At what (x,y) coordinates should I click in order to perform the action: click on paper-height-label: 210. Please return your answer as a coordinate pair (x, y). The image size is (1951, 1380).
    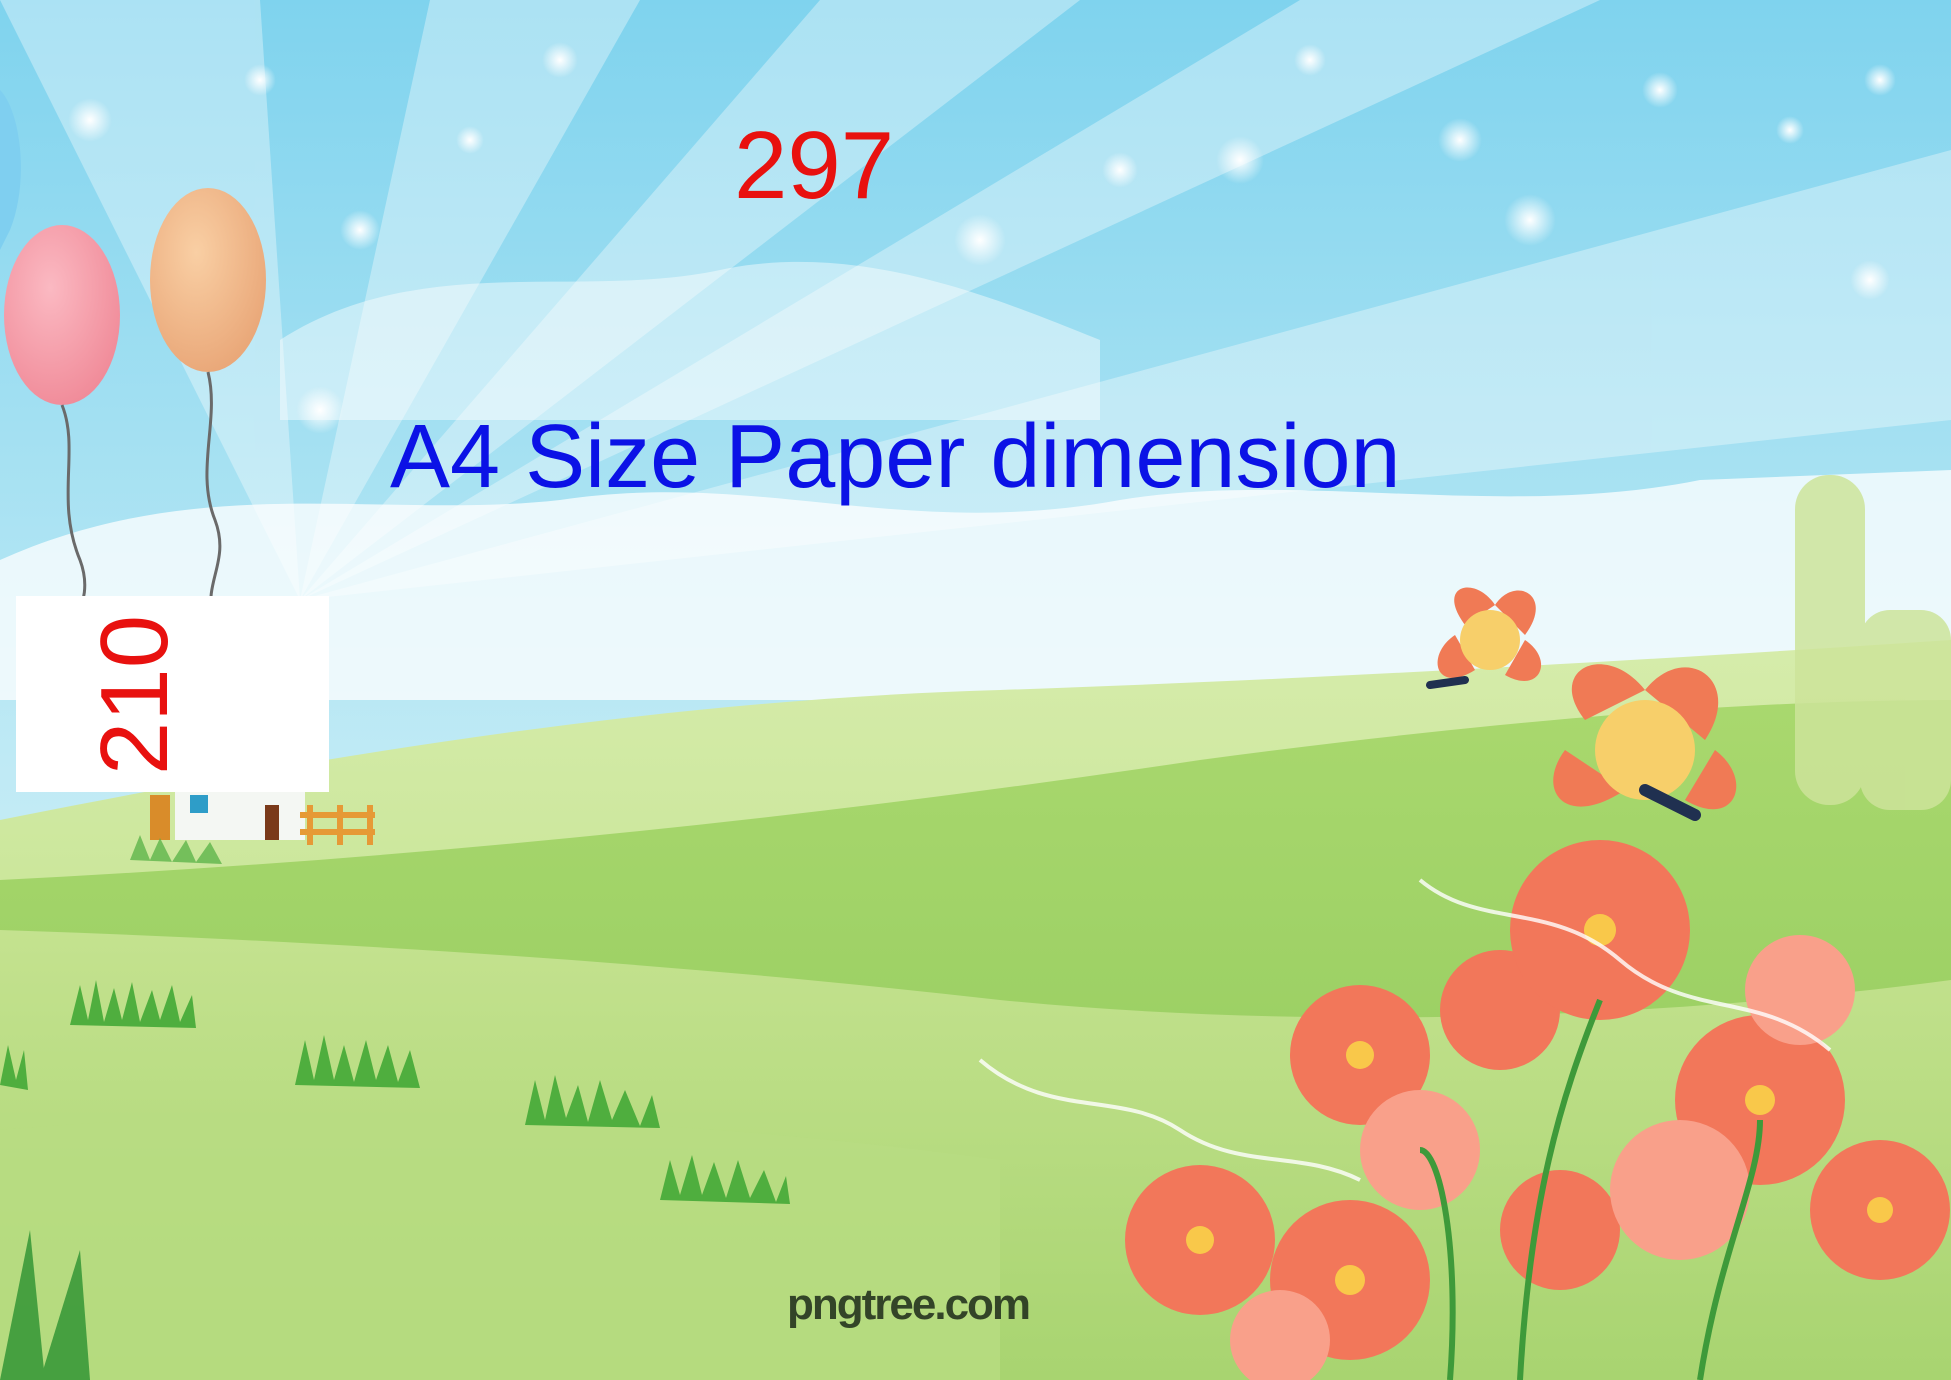
    Looking at the image, I should click on (134, 695).